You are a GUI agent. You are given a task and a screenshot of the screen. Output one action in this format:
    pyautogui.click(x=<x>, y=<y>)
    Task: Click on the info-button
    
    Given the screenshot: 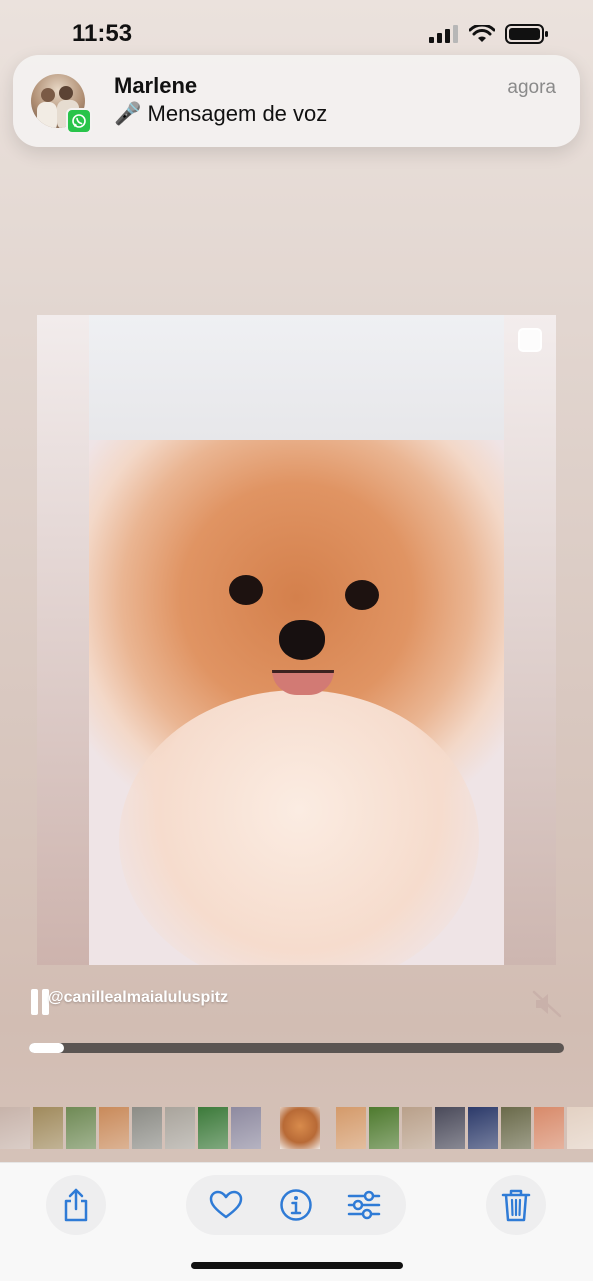 What is the action you would take?
    pyautogui.click(x=296, y=1205)
    